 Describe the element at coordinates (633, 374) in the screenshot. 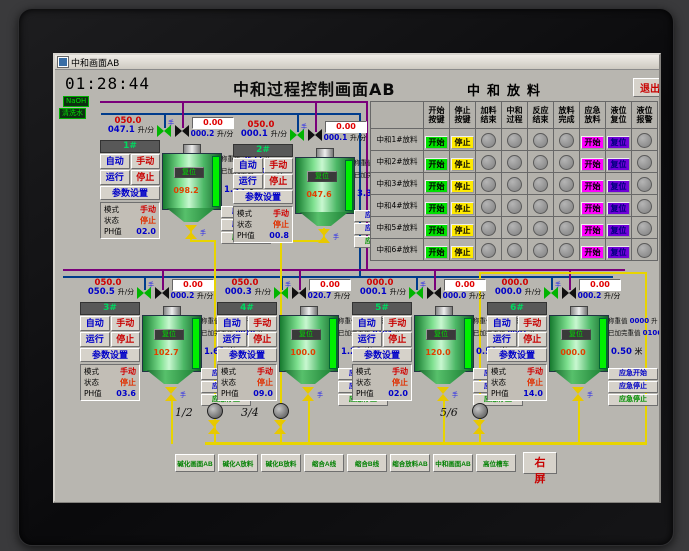

I see `emergency-start-button: 应急开始` at that location.